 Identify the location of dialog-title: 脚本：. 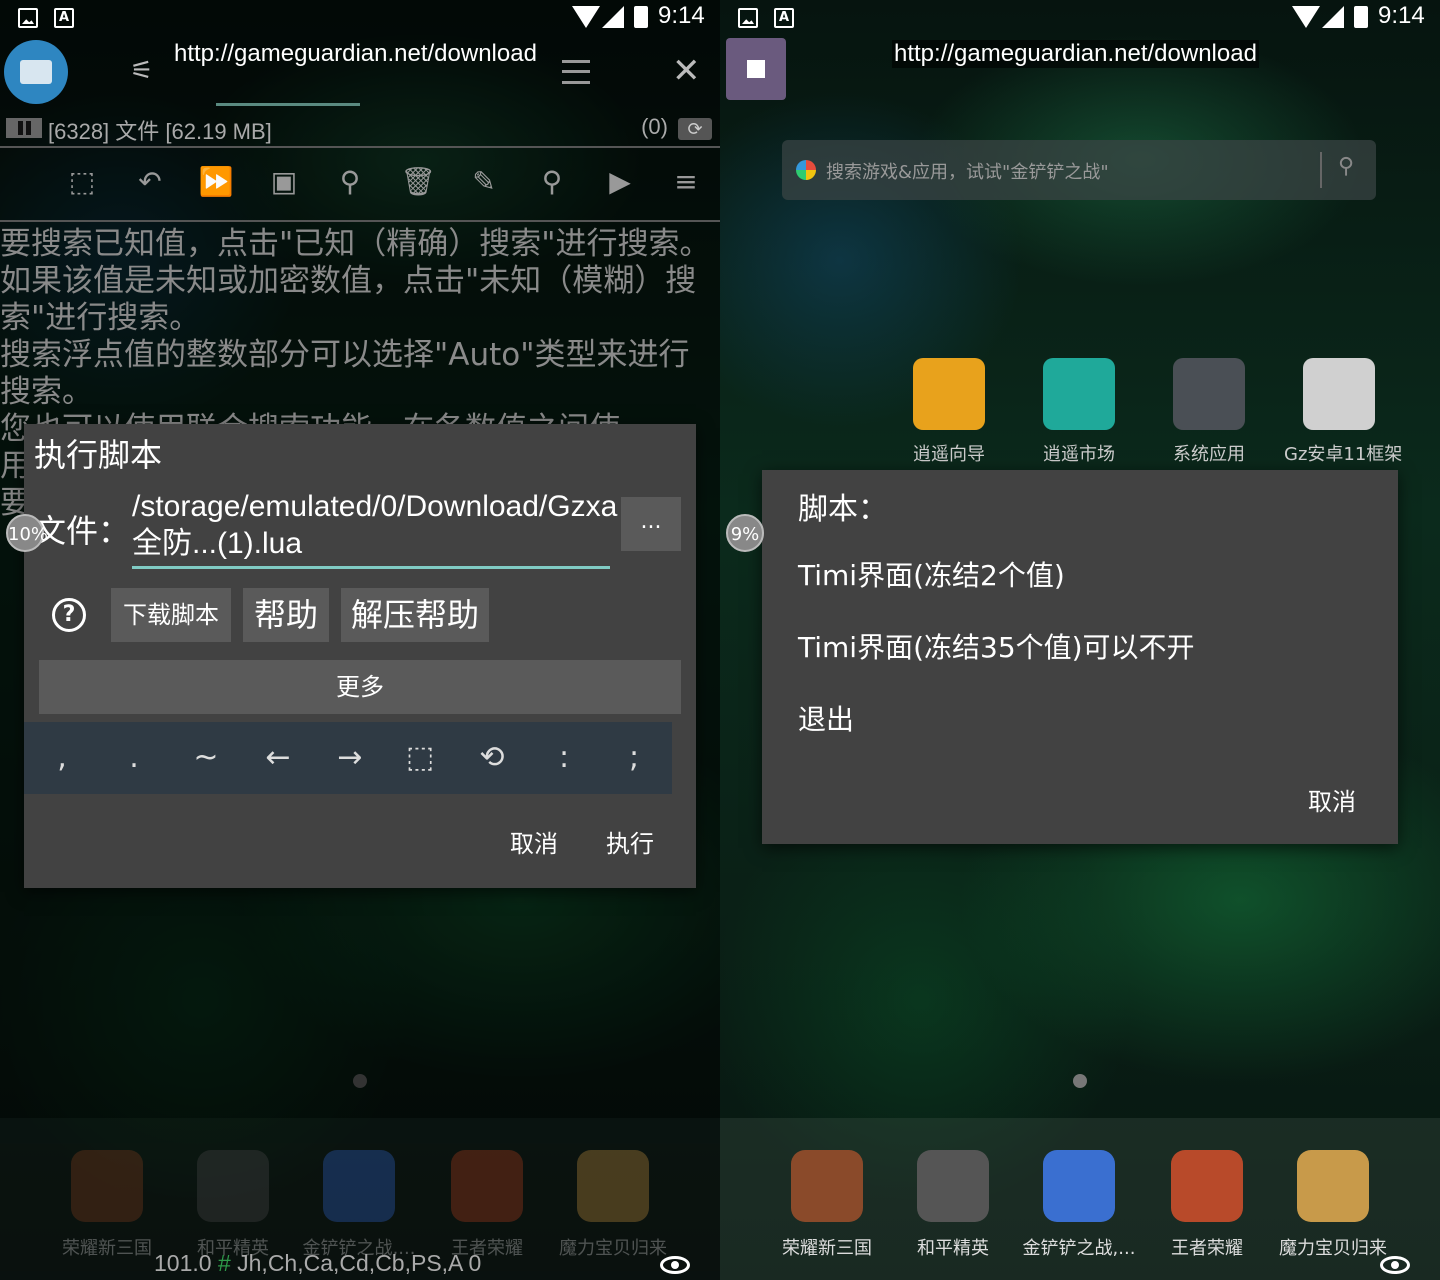
(843, 509).